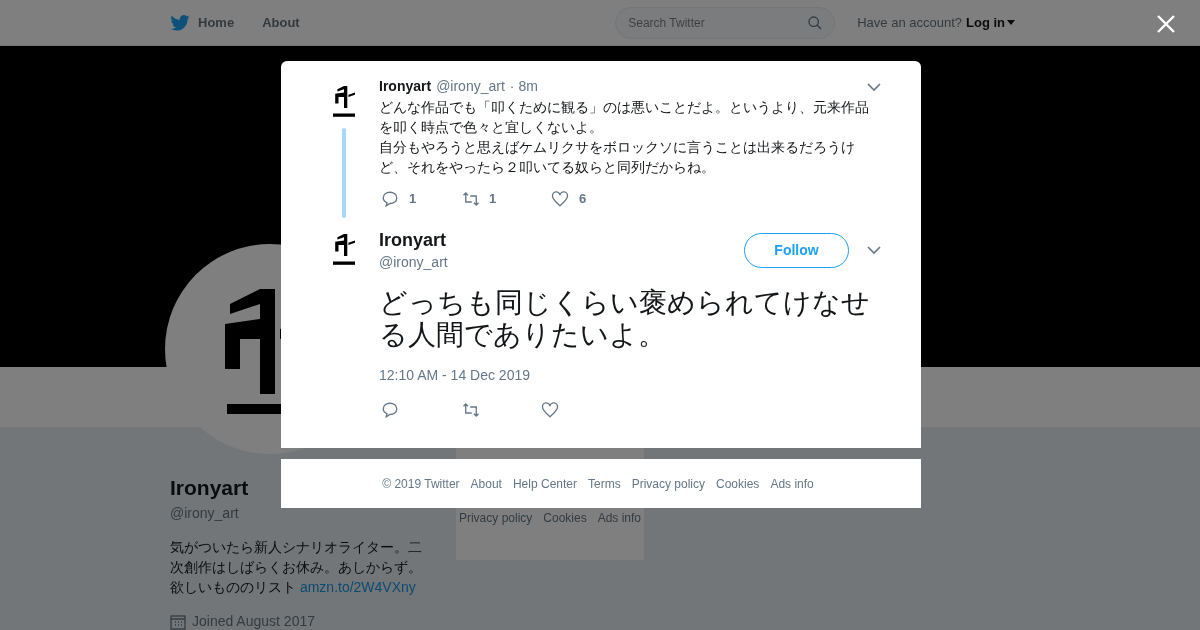 The width and height of the screenshot is (1200, 630). I want to click on search-field: Search Twitter, so click(725, 22).